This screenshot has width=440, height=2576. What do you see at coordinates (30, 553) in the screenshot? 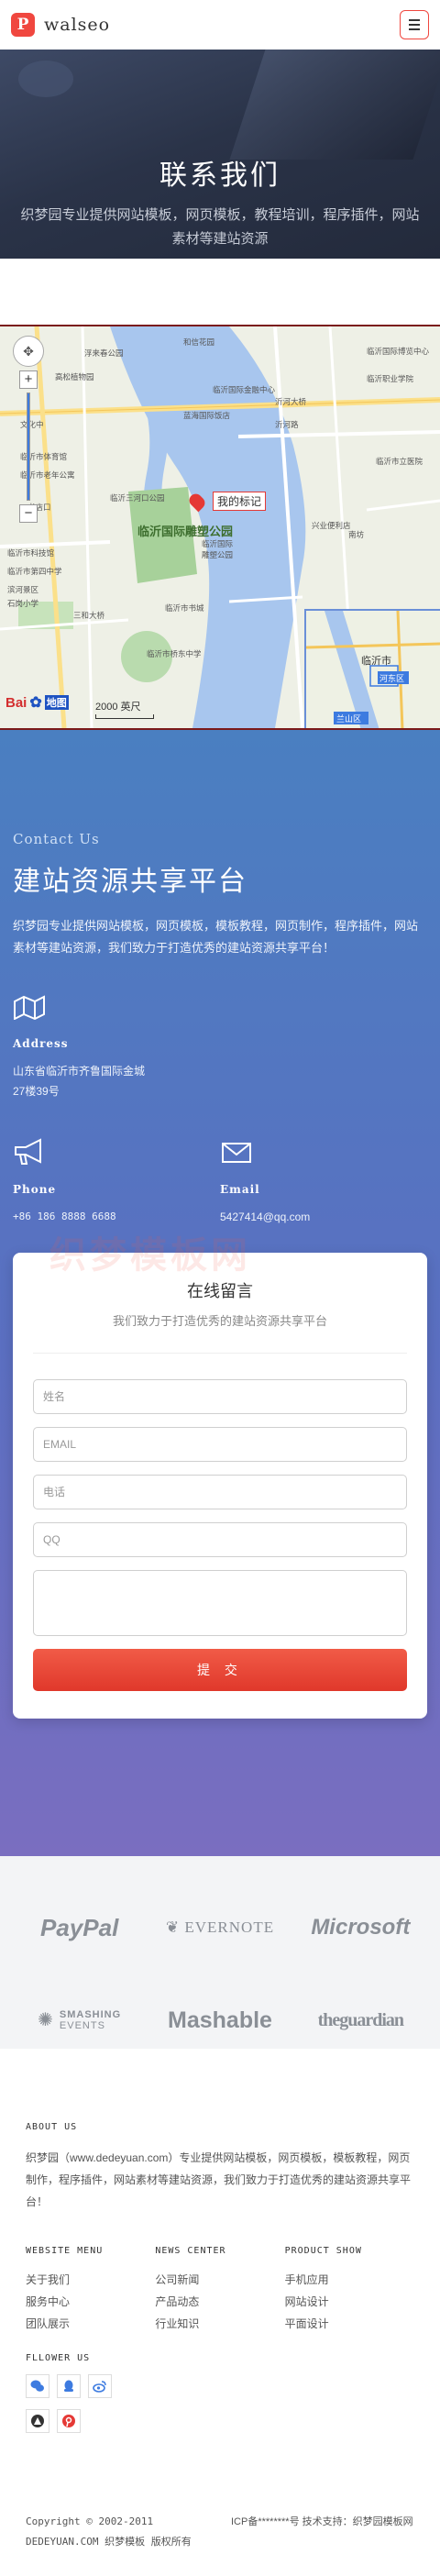
I see `map-label: 临沂市科技馆` at bounding box center [30, 553].